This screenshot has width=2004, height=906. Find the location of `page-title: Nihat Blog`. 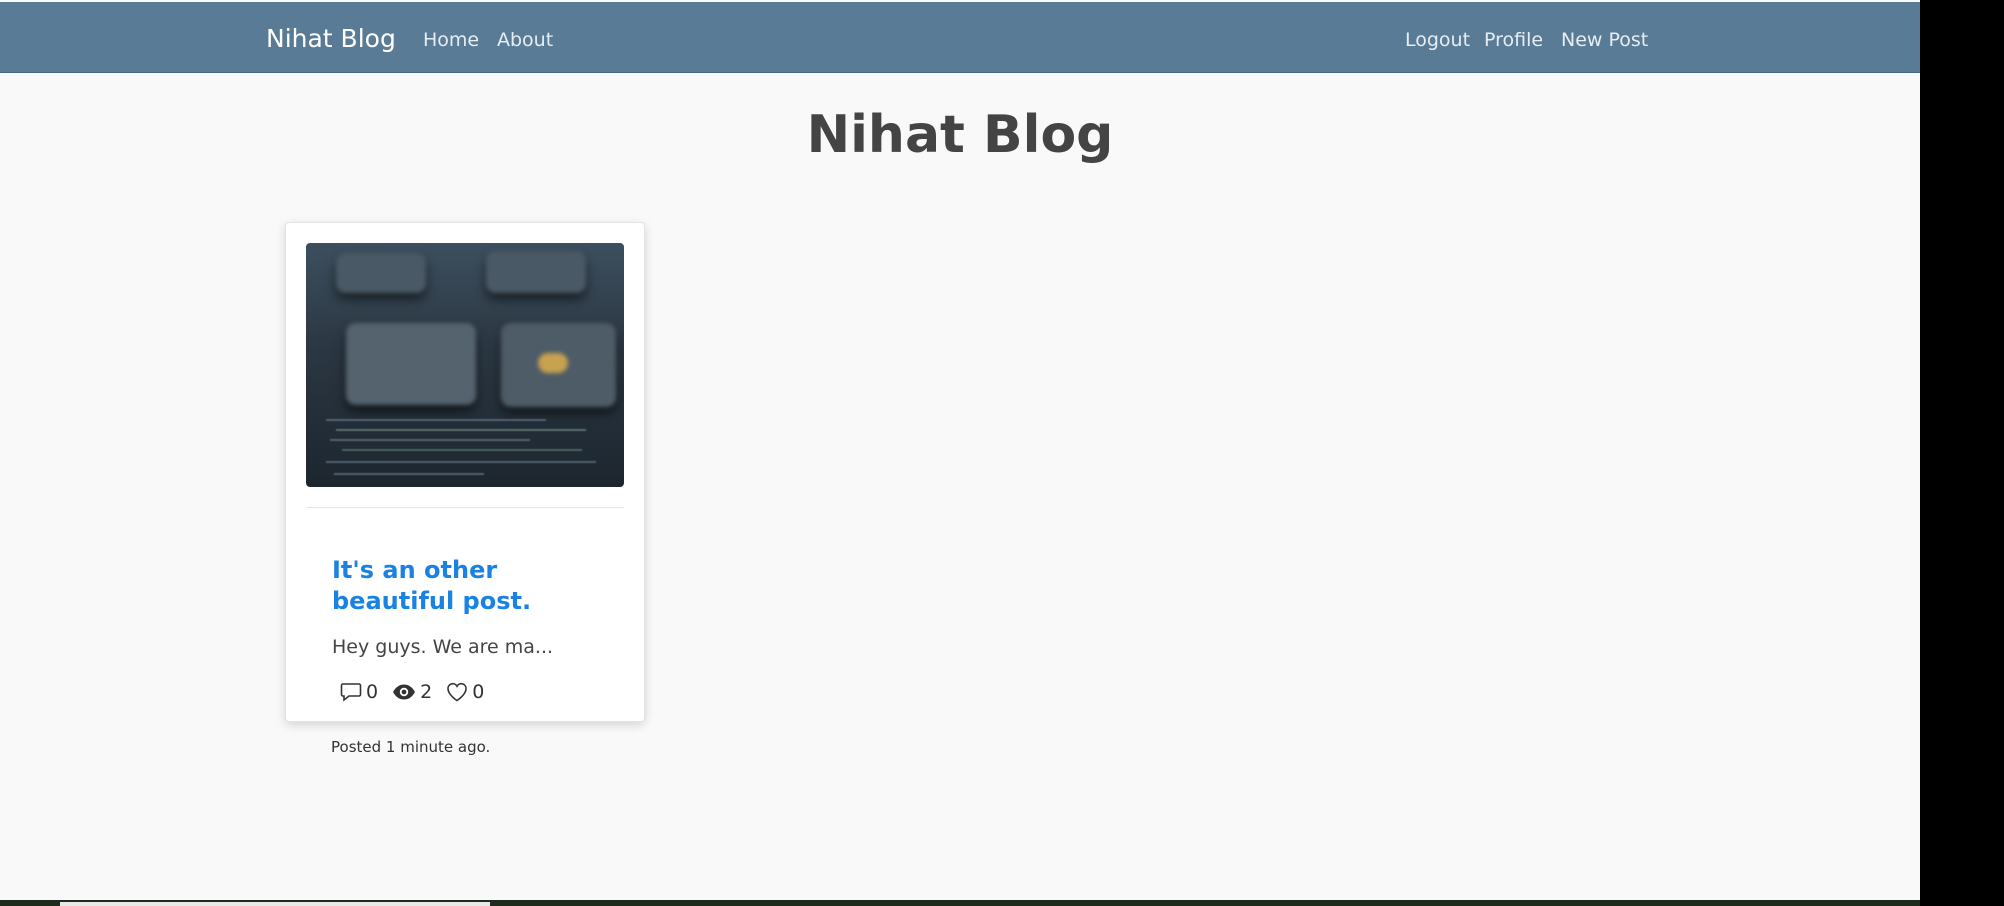

page-title: Nihat Blog is located at coordinates (960, 135).